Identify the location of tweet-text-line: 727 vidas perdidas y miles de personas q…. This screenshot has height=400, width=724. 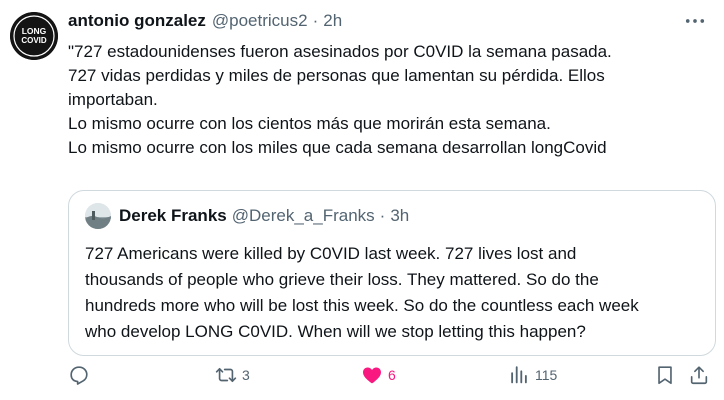
(336, 75).